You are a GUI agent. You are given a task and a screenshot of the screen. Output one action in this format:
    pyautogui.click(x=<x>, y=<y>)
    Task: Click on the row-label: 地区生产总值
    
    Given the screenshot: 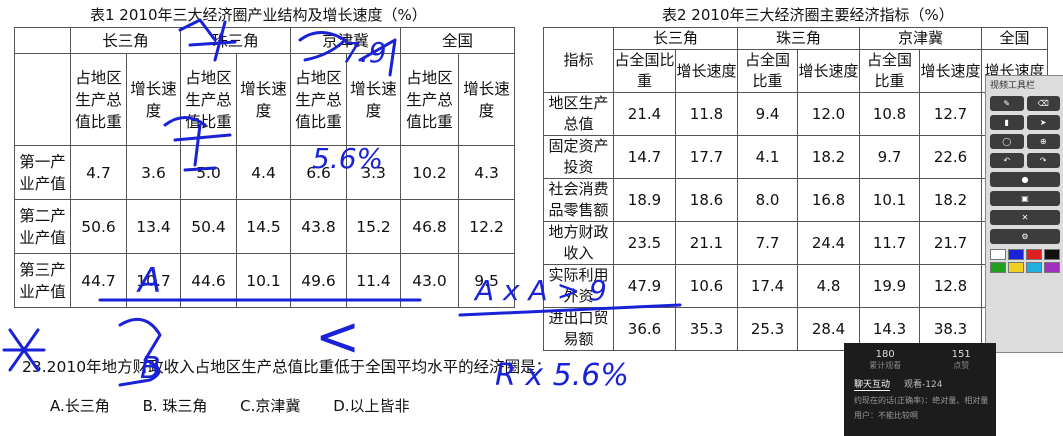 What is the action you would take?
    pyautogui.click(x=578, y=114)
    